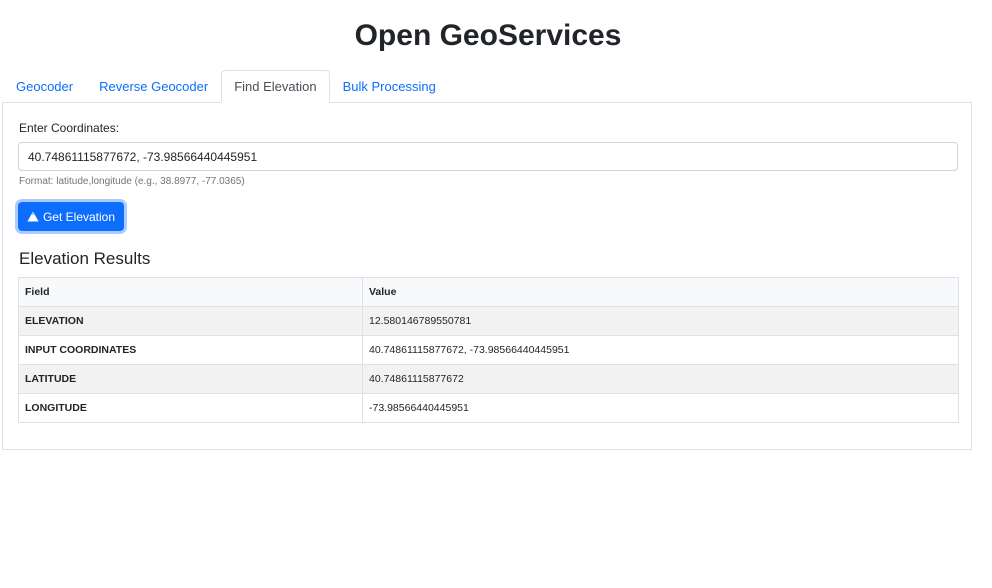 The height and width of the screenshot is (588, 992). Describe the element at coordinates (190, 292) in the screenshot. I see `header-field: Field` at that location.